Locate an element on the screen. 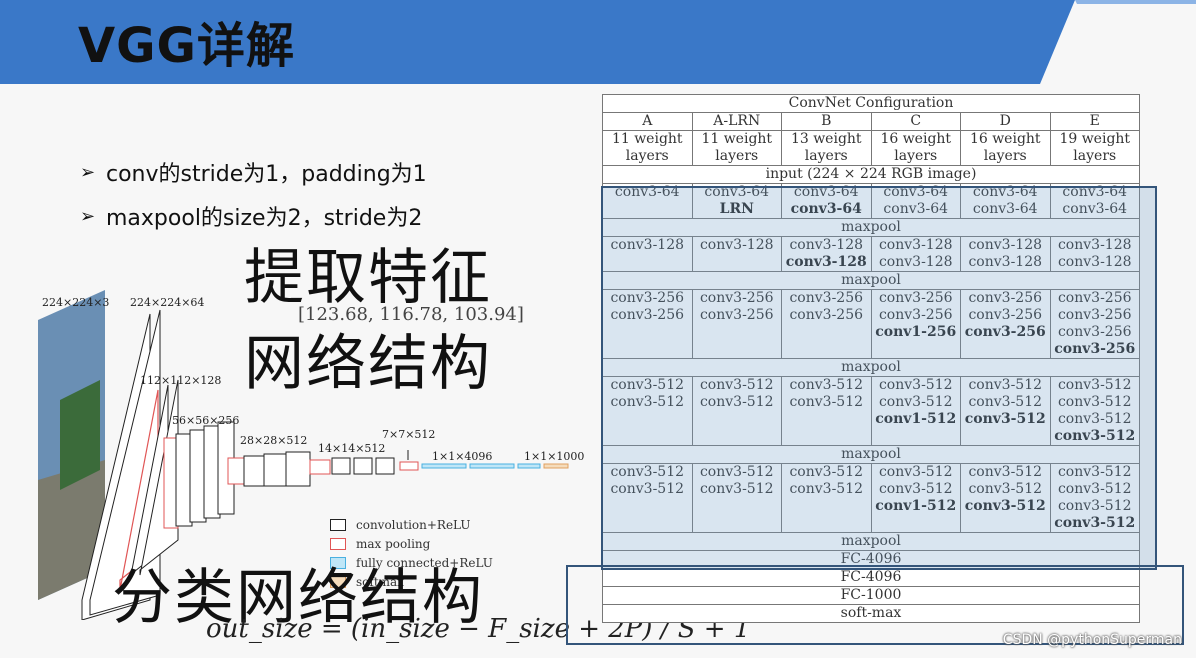 This screenshot has height=658, width=1196. highlighted-layer: conv3-128 is located at coordinates (826, 262).